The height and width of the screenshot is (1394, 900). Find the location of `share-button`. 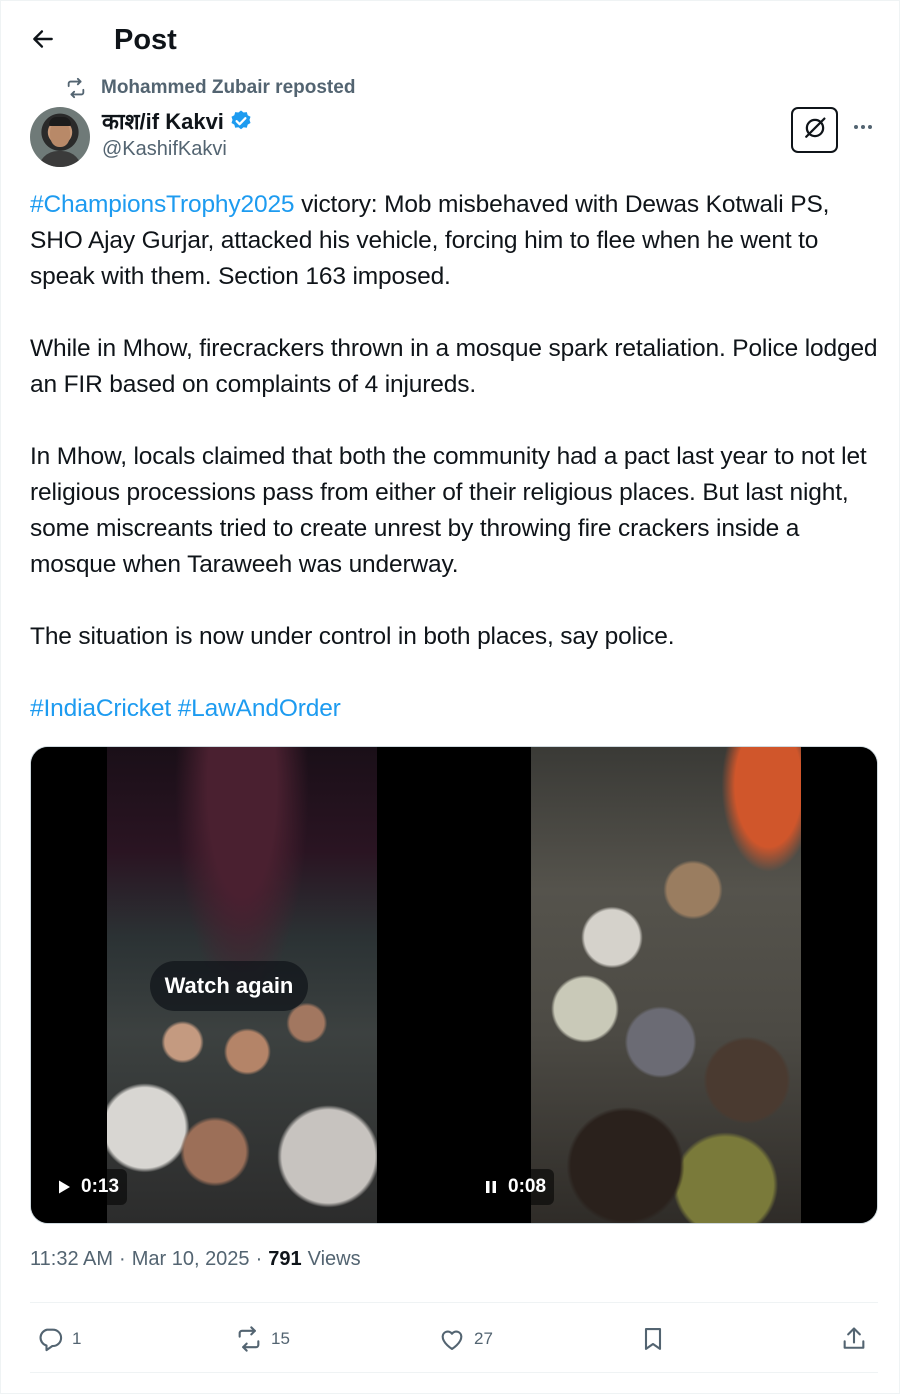

share-button is located at coordinates (854, 1339).